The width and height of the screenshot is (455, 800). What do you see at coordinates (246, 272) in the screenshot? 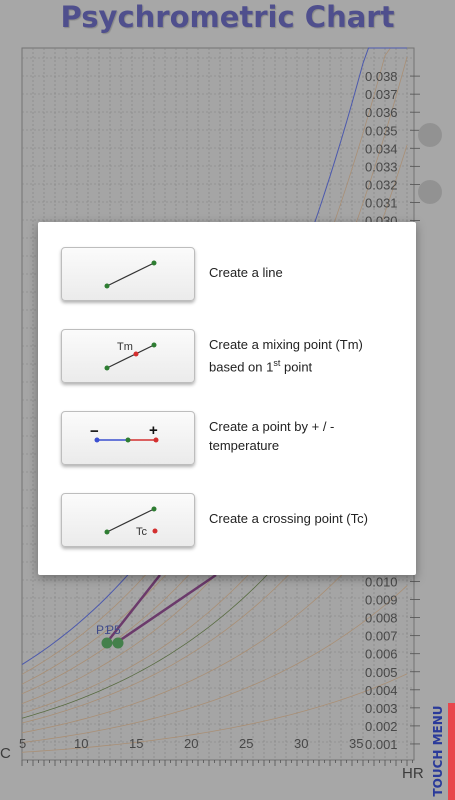
I see `create-line-label: Create a line` at bounding box center [246, 272].